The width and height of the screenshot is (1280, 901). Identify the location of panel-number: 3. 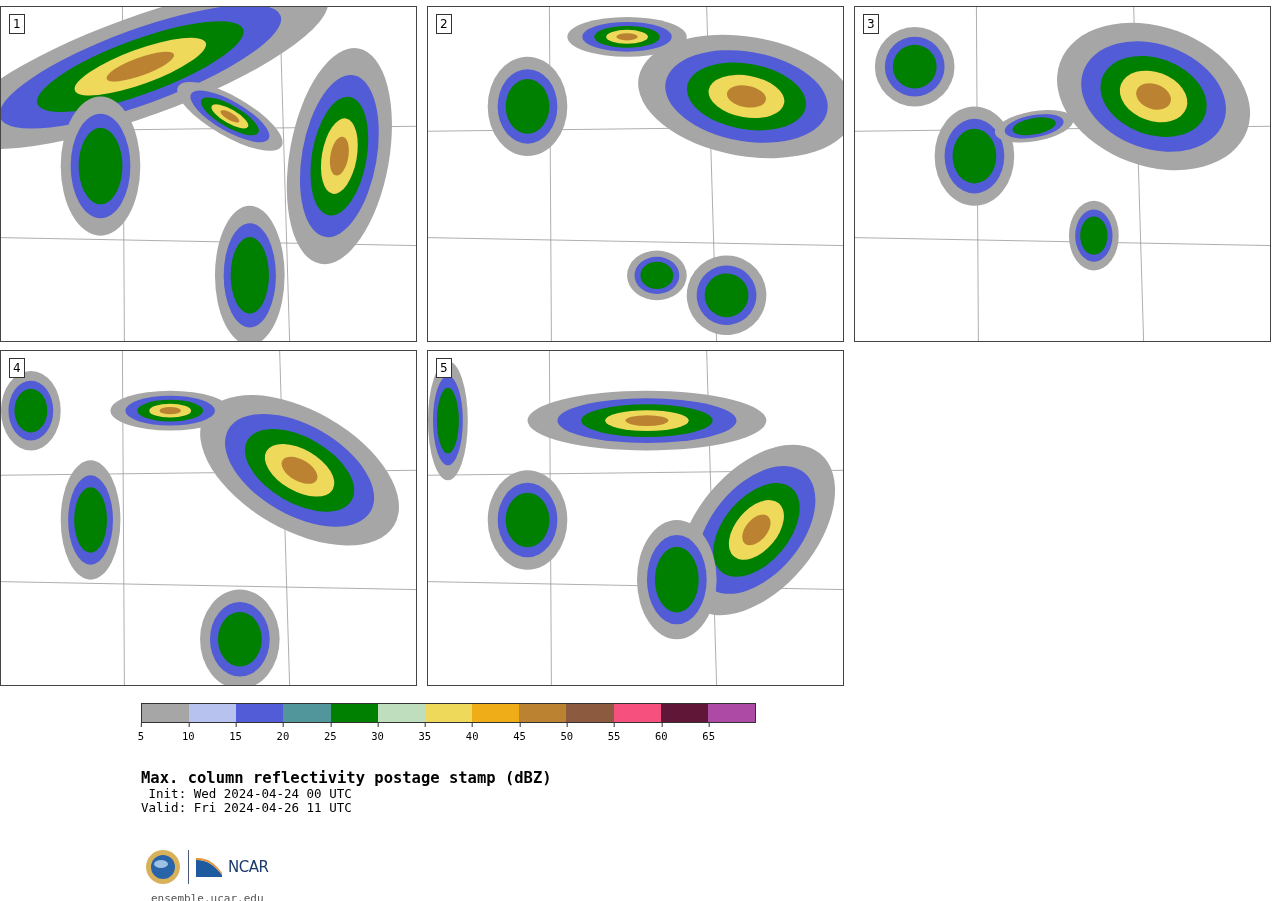
(871, 24).